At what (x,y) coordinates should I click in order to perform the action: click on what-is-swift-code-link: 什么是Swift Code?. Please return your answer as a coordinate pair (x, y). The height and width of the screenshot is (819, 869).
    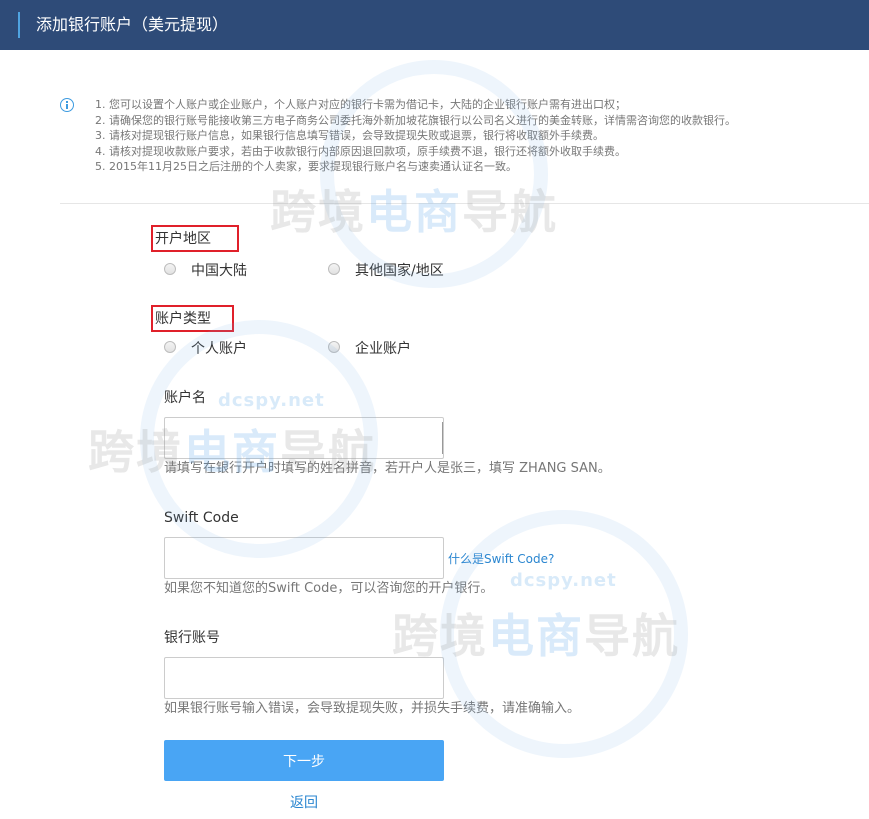
    Looking at the image, I should click on (501, 559).